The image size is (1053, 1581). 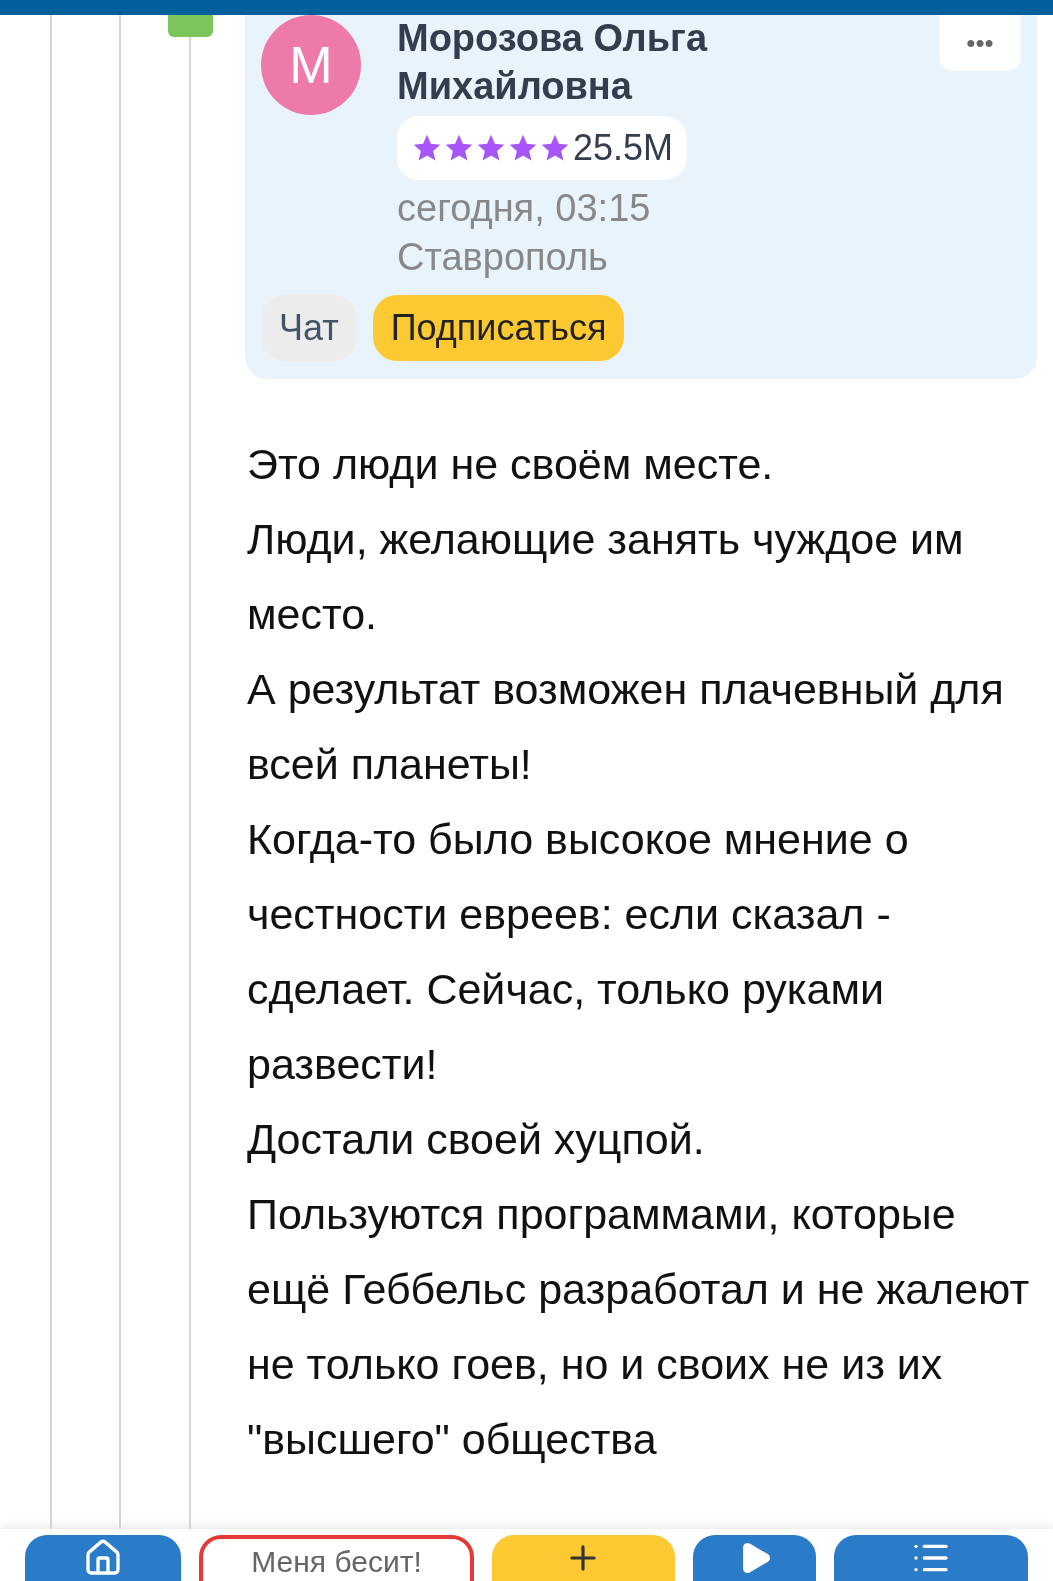 I want to click on subscribe-button: Подписаться, so click(x=498, y=327).